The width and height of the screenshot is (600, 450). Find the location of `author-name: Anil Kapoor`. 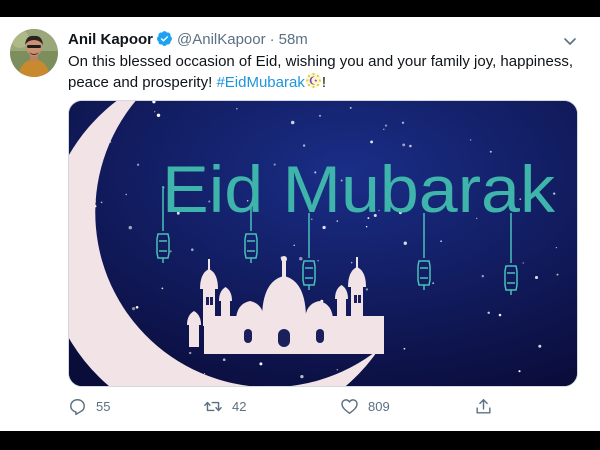

author-name: Anil Kapoor is located at coordinates (110, 39).